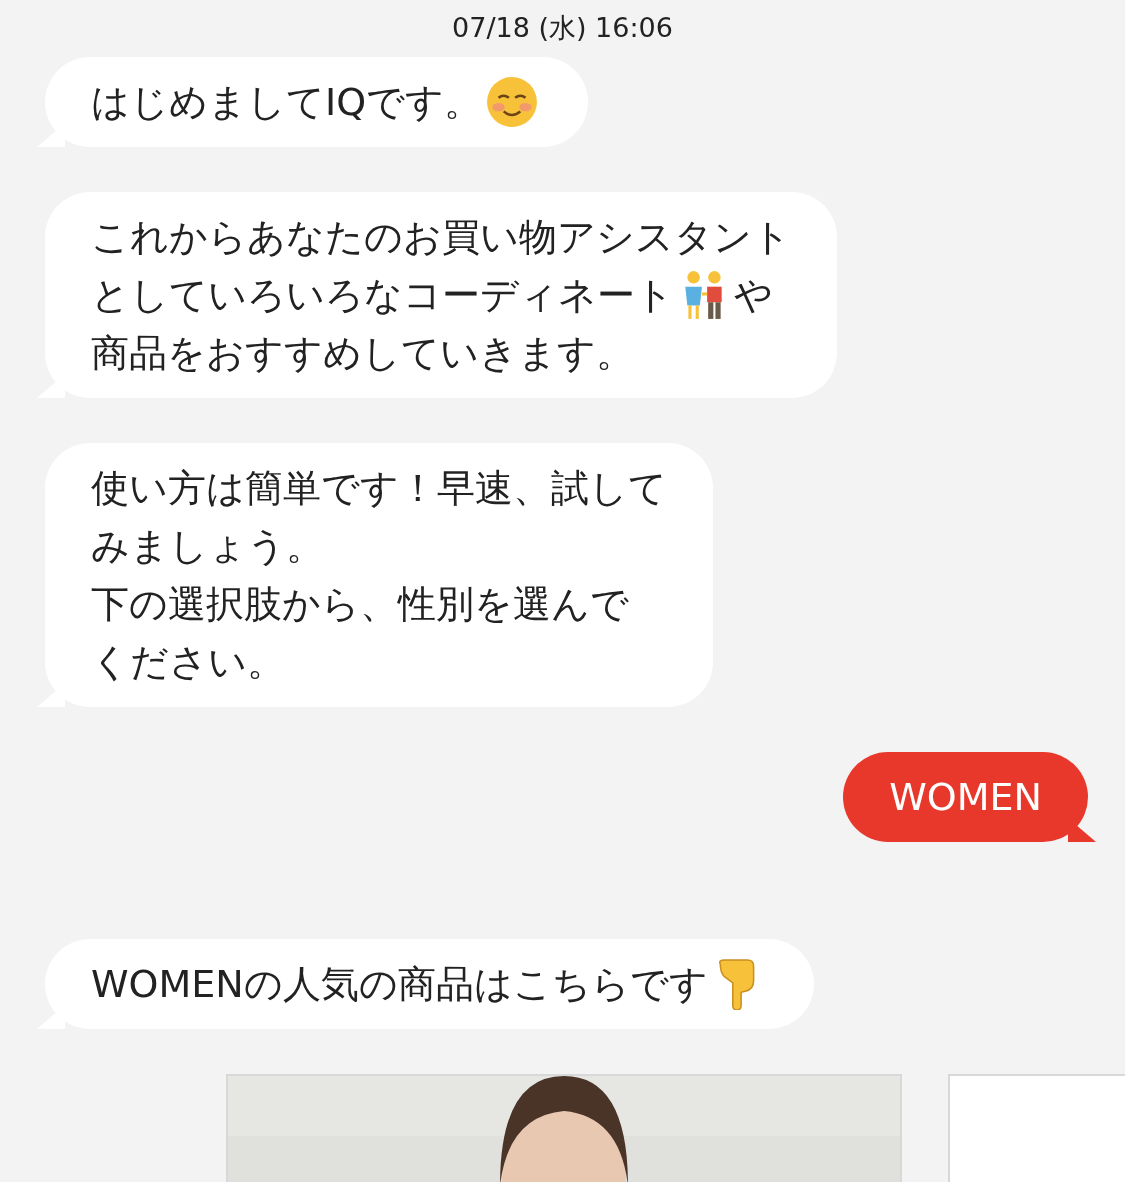  I want to click on message-text: や, so click(753, 295).